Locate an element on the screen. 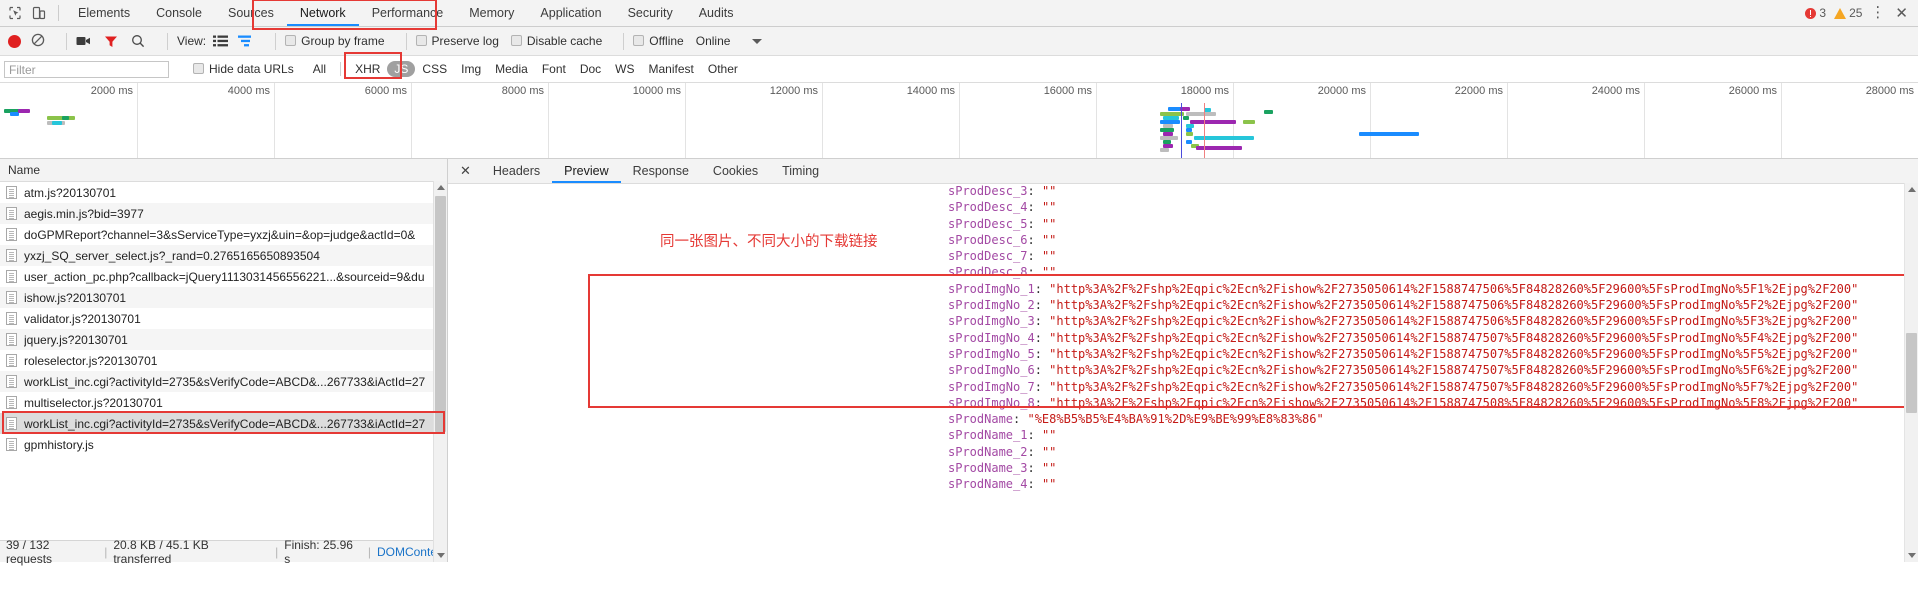 The width and height of the screenshot is (1918, 596). tabbar-divider is located at coordinates (58, 13).